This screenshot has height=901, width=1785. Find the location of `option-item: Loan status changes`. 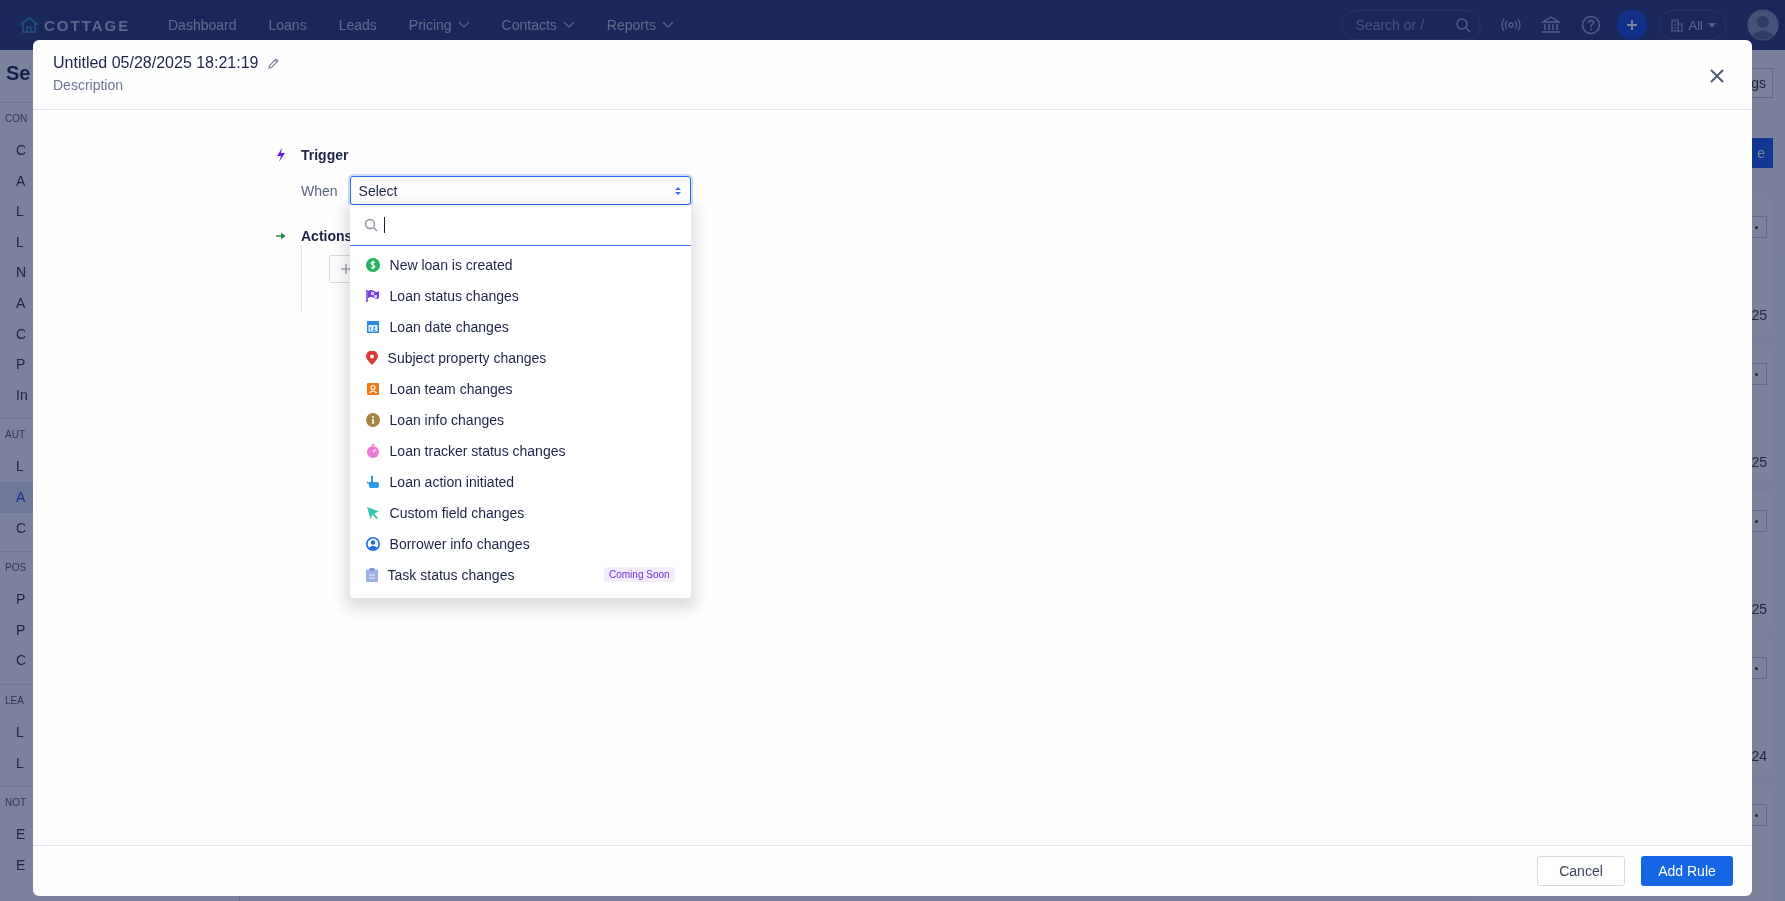

option-item: Loan status changes is located at coordinates (520, 295).